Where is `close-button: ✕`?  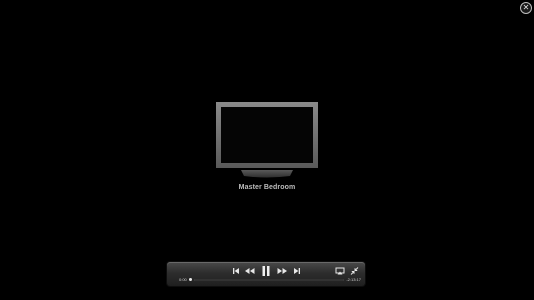
close-button: ✕ is located at coordinates (526, 8).